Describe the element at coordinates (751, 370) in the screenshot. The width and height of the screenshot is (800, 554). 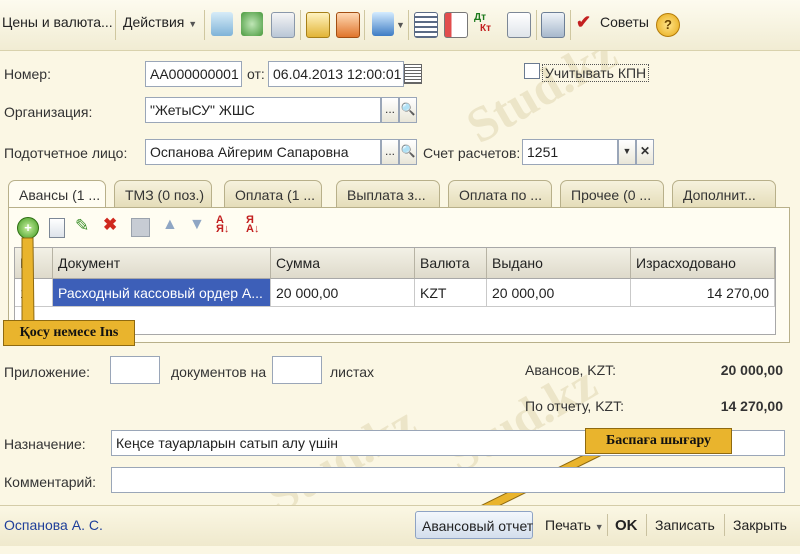
I see `advances-total-value: 20 000,00` at that location.